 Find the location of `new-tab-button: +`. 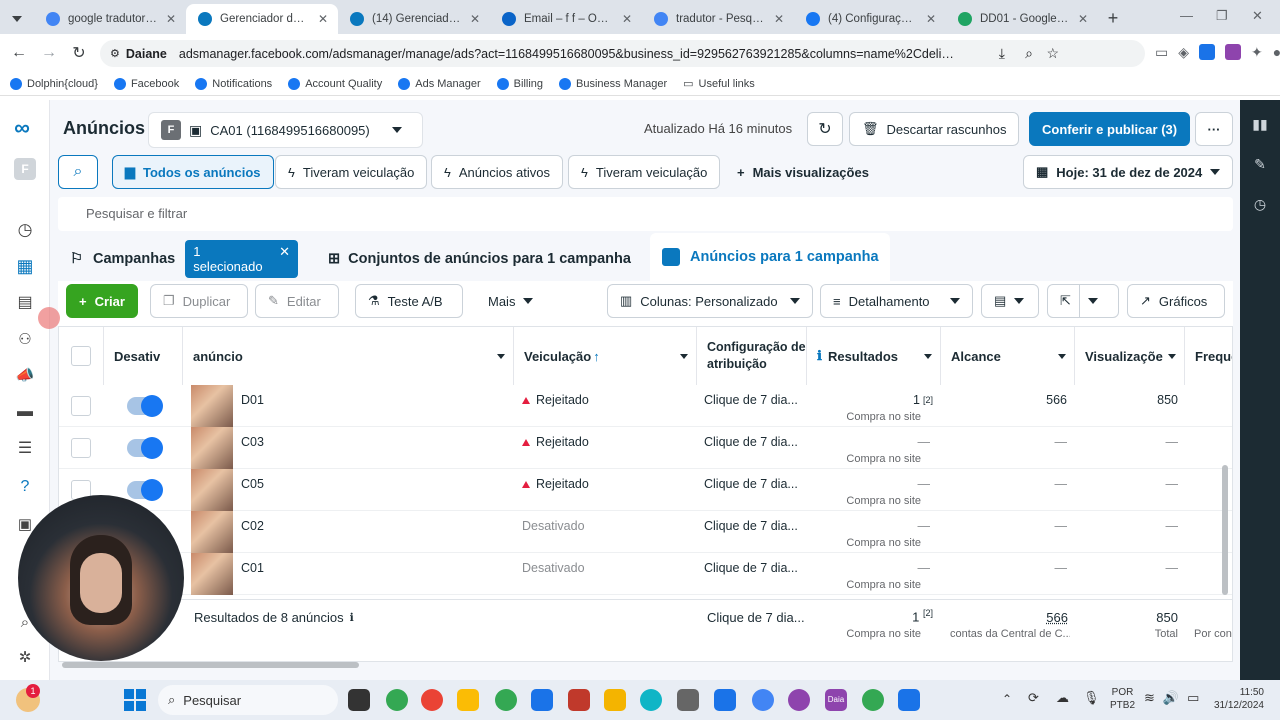

new-tab-button: + is located at coordinates (1113, 19).